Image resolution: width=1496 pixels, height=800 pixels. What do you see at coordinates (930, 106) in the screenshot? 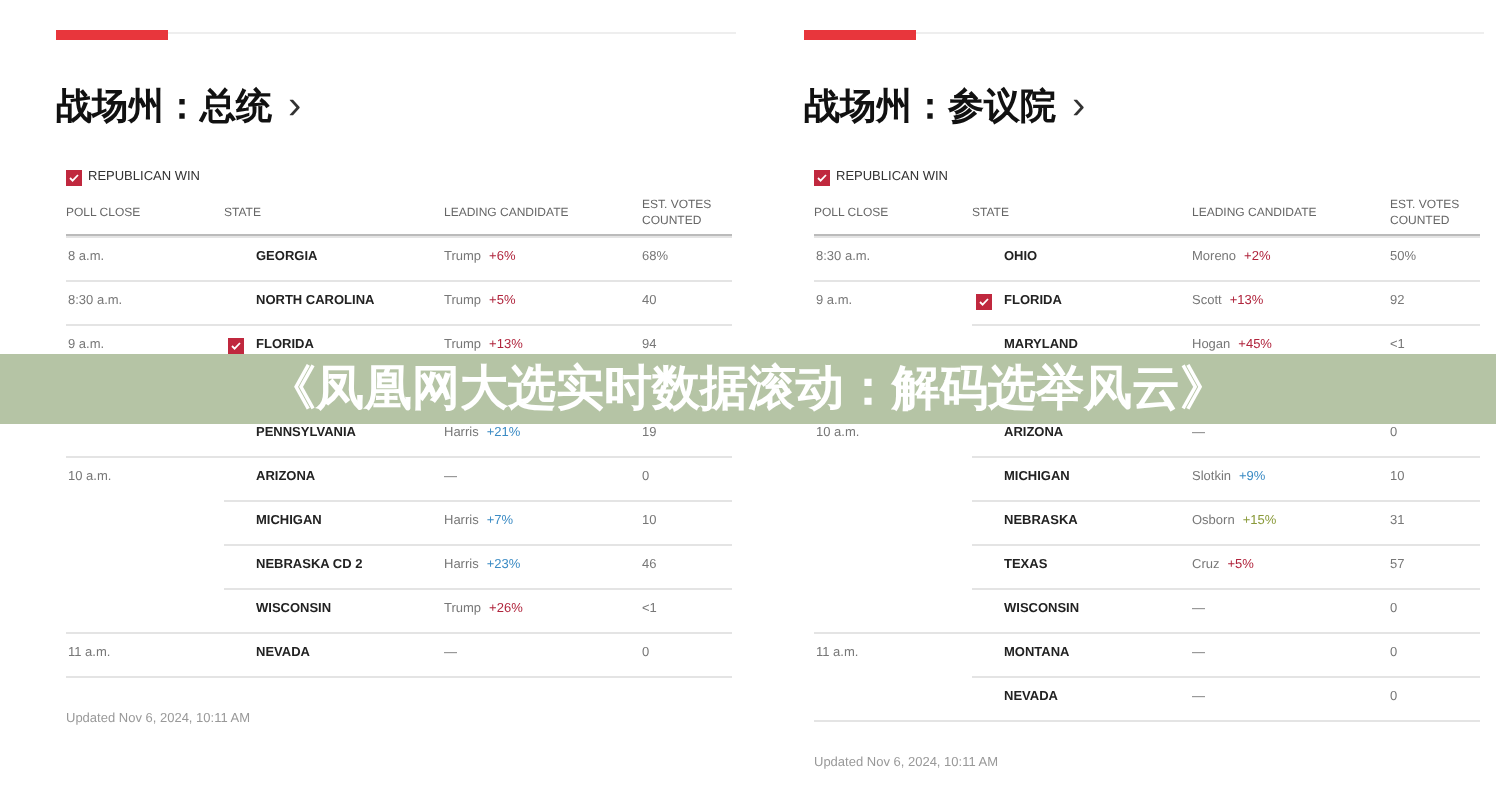
I see `section-title: 战场州：参议院` at bounding box center [930, 106].